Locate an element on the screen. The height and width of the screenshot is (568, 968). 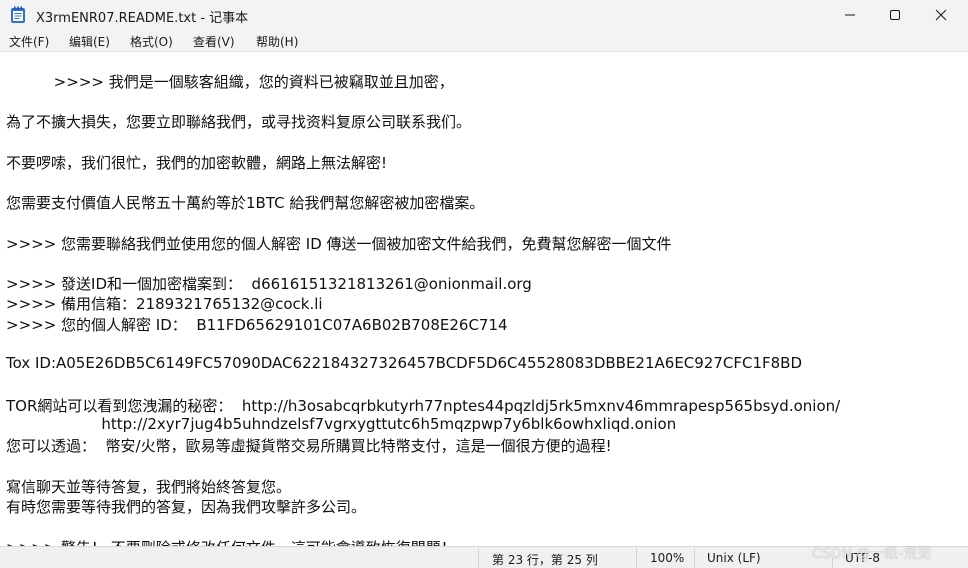
title-bar: X3rmENR07.README.txt - 记事本 is located at coordinates (484, 15).